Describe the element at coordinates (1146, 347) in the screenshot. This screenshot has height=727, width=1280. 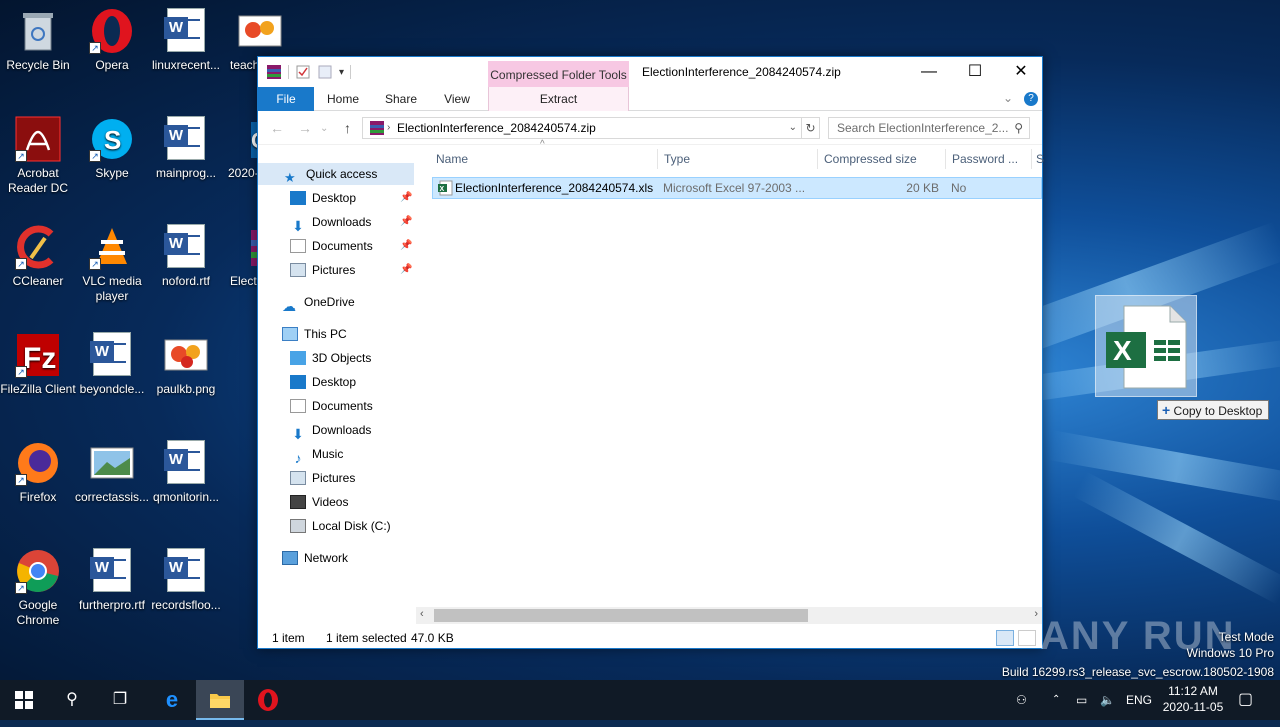
I see `excel-file-icon: X` at that location.